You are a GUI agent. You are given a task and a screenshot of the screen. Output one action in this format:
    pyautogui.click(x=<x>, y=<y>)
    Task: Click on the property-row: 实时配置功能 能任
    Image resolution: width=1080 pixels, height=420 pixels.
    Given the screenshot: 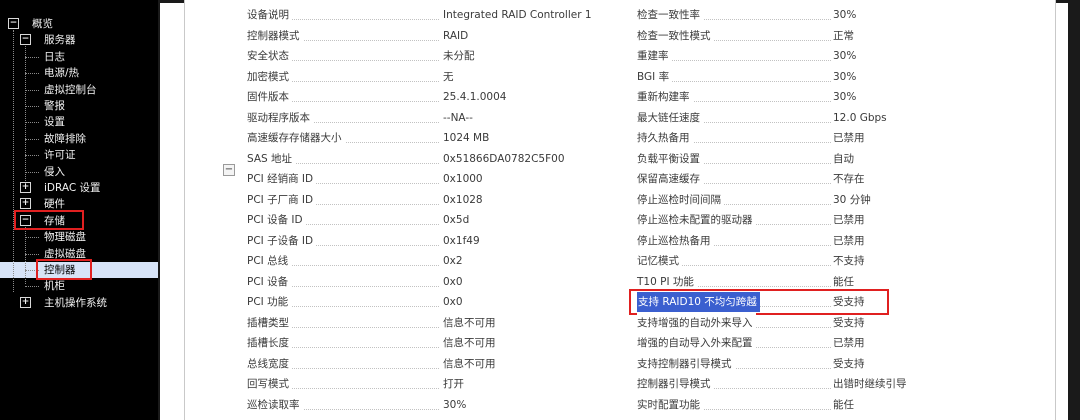 What is the action you would take?
    pyautogui.click(x=787, y=404)
    